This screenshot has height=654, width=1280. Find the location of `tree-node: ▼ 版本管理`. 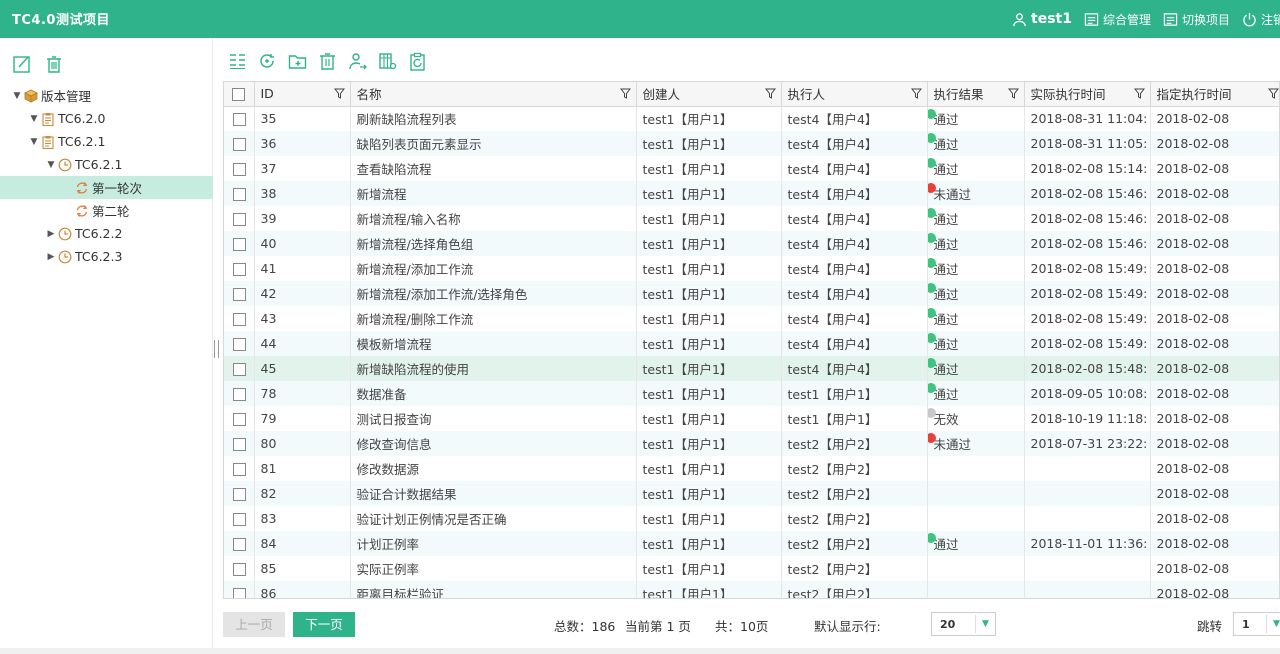

tree-node: ▼ 版本管理 is located at coordinates (106, 95).